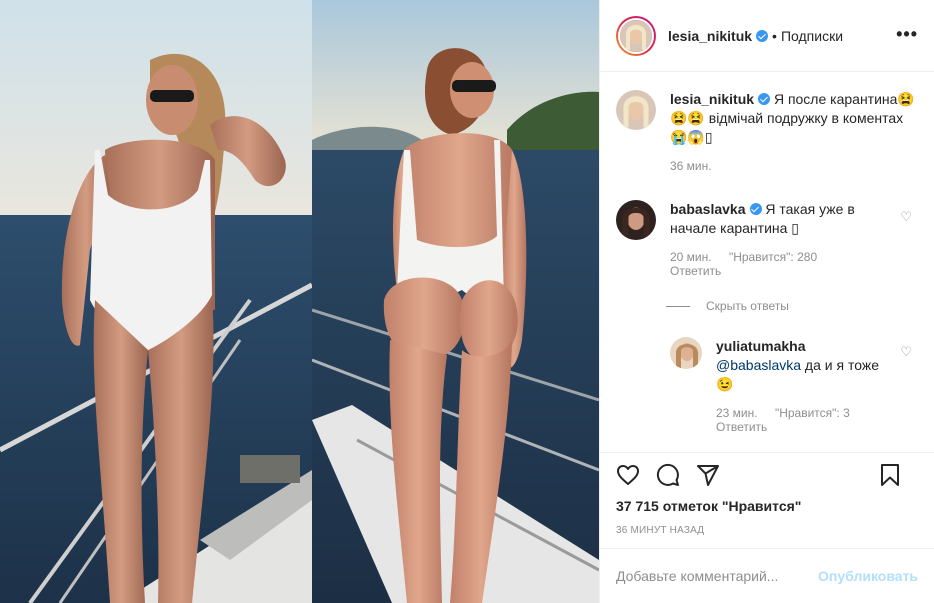 The image size is (934, 603). What do you see at coordinates (906, 217) in the screenshot?
I see `comment-like-heart-icon: ♡` at bounding box center [906, 217].